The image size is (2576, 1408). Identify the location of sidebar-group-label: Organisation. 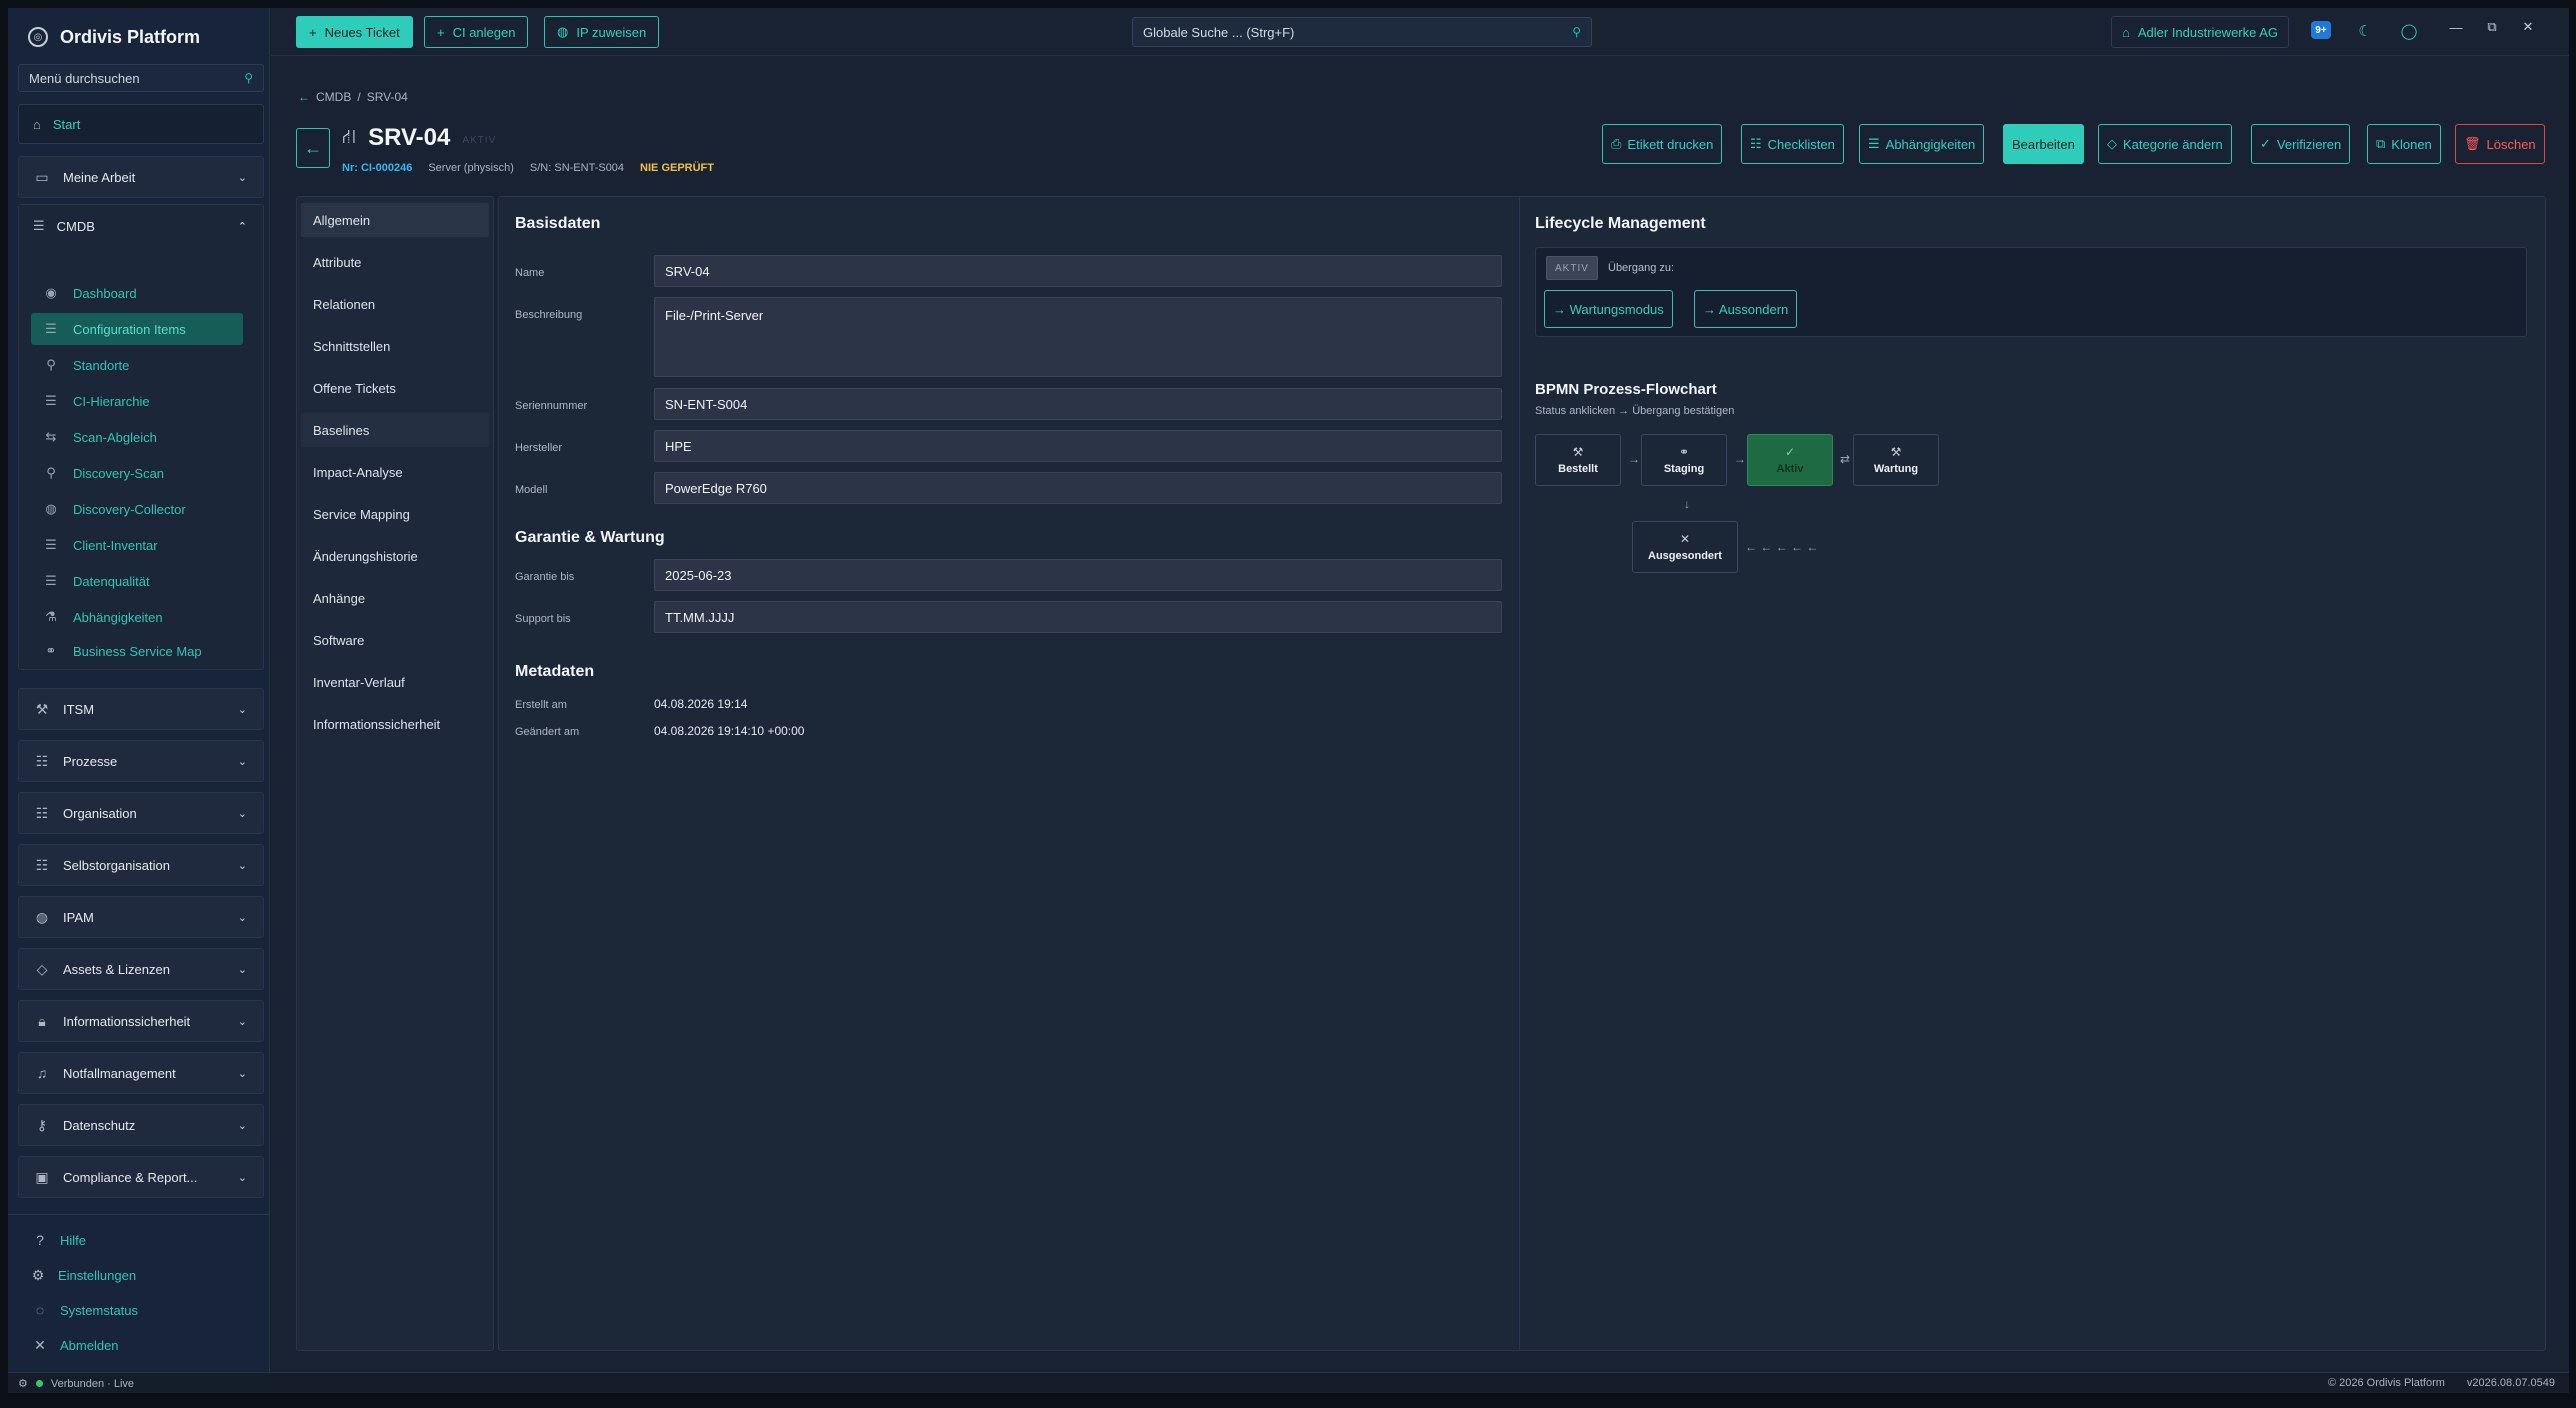
(100, 813).